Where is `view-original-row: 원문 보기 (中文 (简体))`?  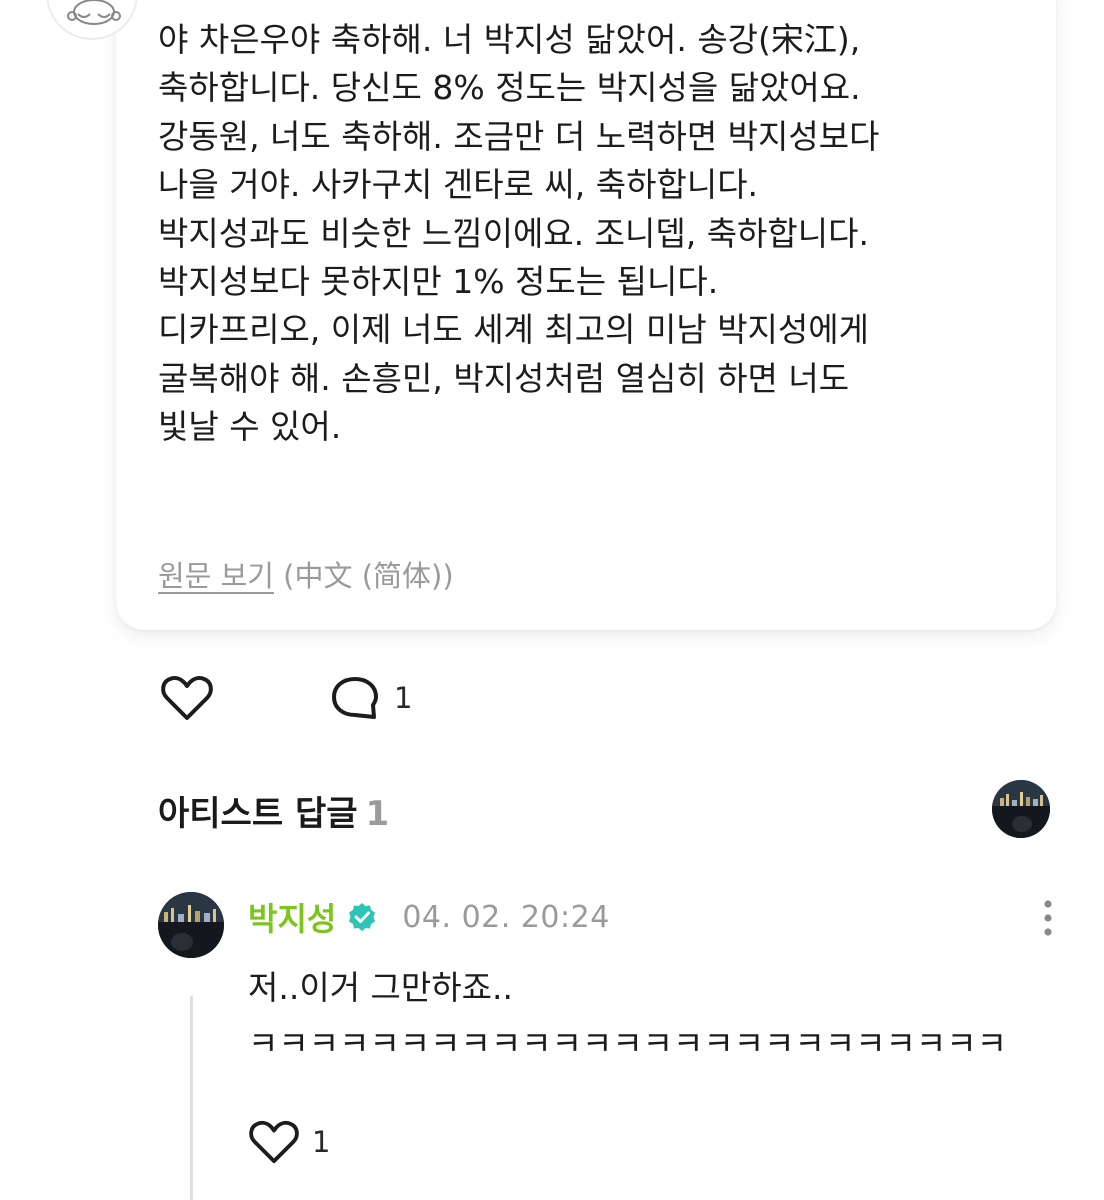
view-original-row: 원문 보기 (中文 (简体)) is located at coordinates (306, 576).